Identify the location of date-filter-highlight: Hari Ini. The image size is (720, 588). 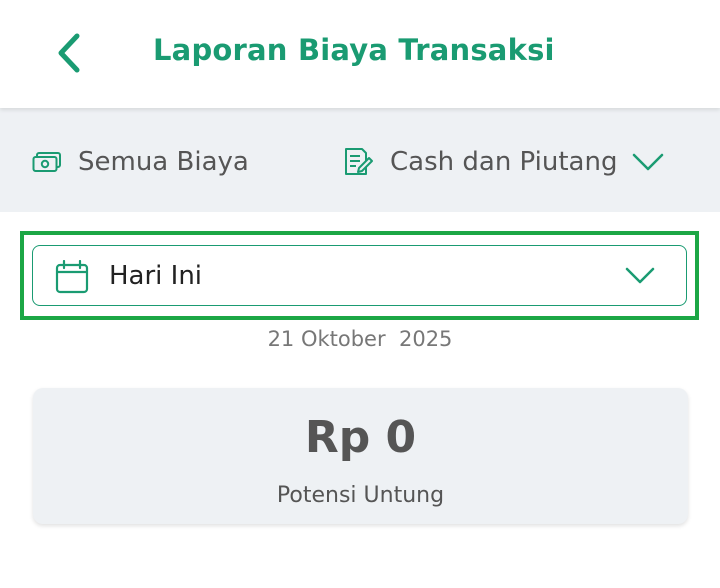
(359, 275).